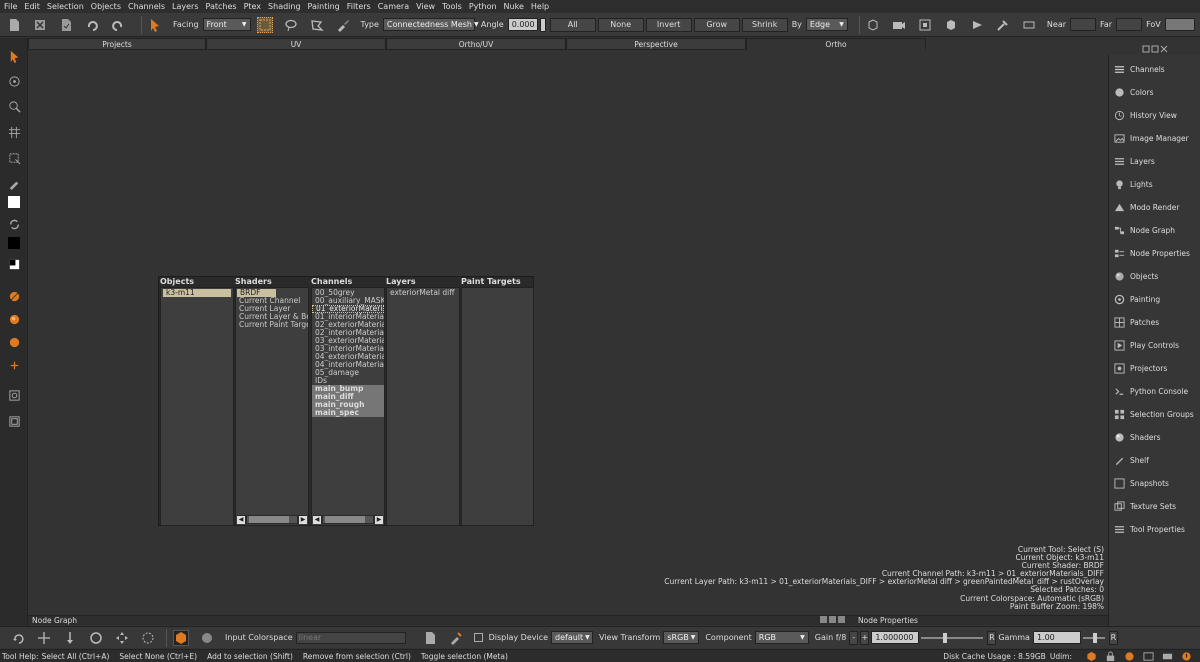 The height and width of the screenshot is (662, 1200). What do you see at coordinates (118, 25) in the screenshot?
I see `redo-icon` at bounding box center [118, 25].